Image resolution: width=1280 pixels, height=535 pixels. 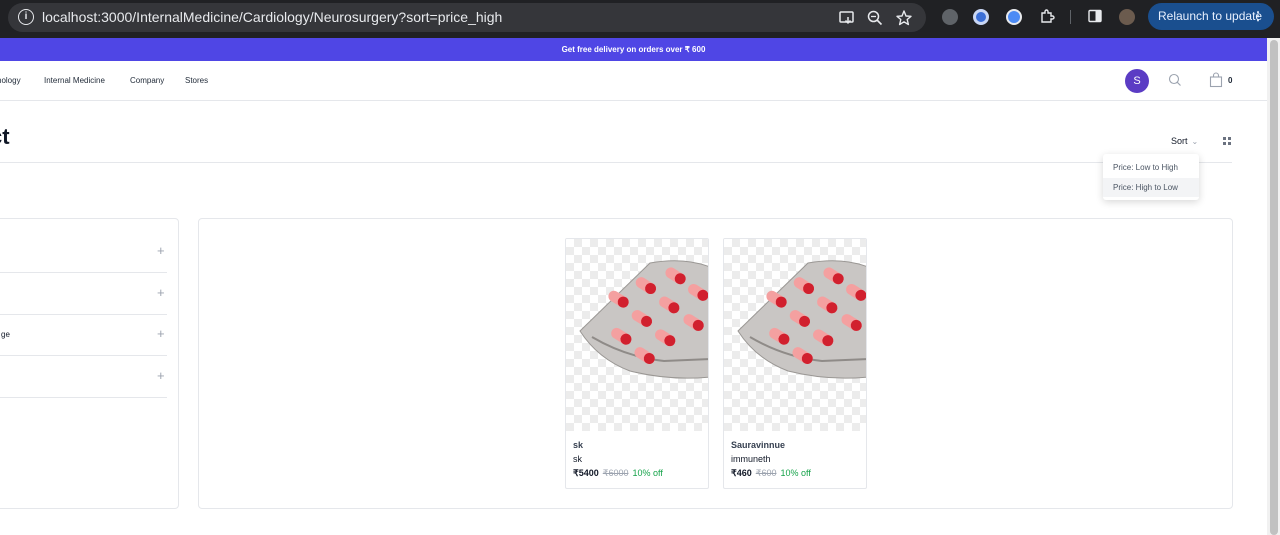 I want to click on relaunch-button: Relaunch to update ⋮, so click(x=1211, y=16).